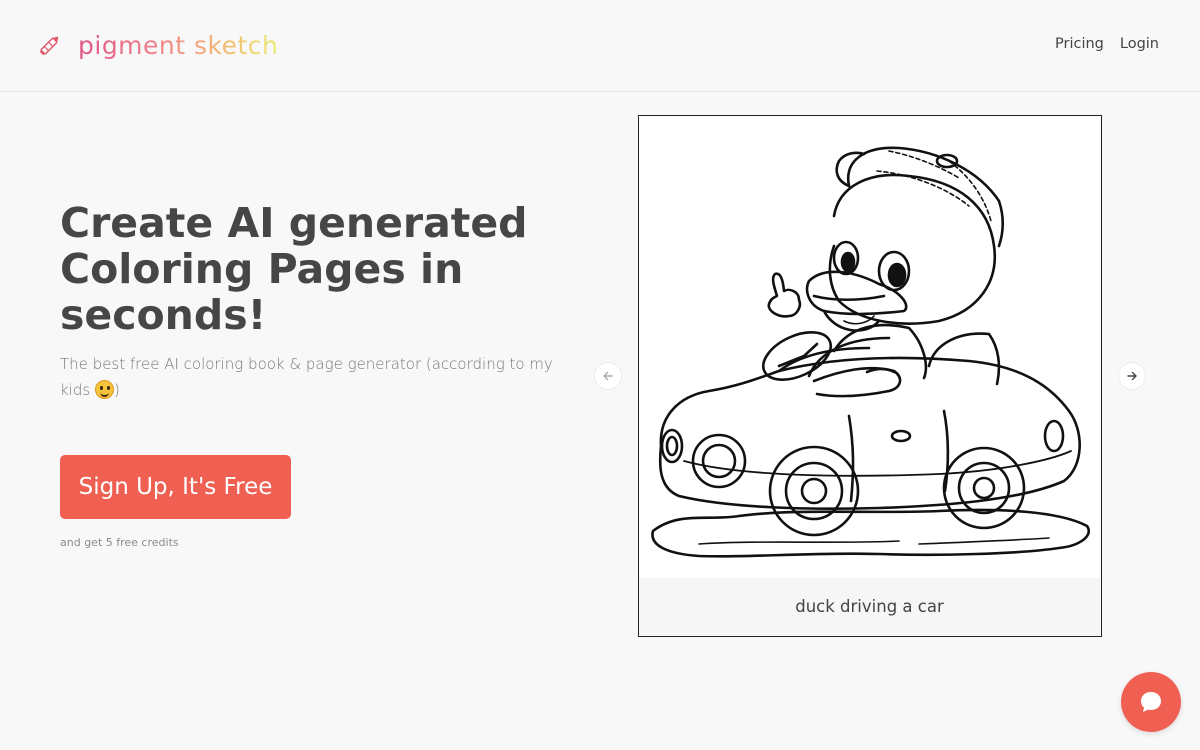 The width and height of the screenshot is (1200, 750). I want to click on chat-bubble-icon, so click(1151, 702).